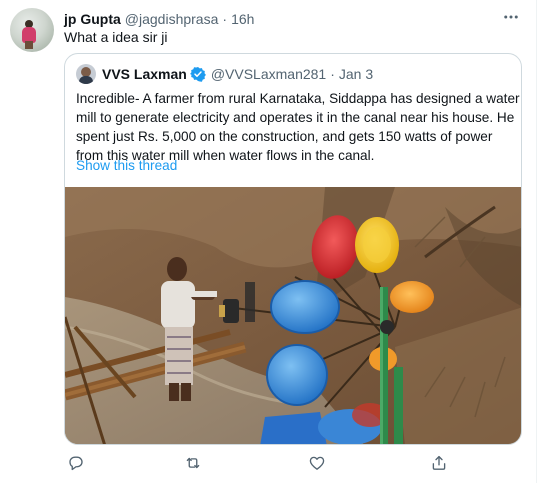 The width and height of the screenshot is (537, 483). Describe the element at coordinates (126, 165) in the screenshot. I see `show-thread-link: Show this thread` at that location.